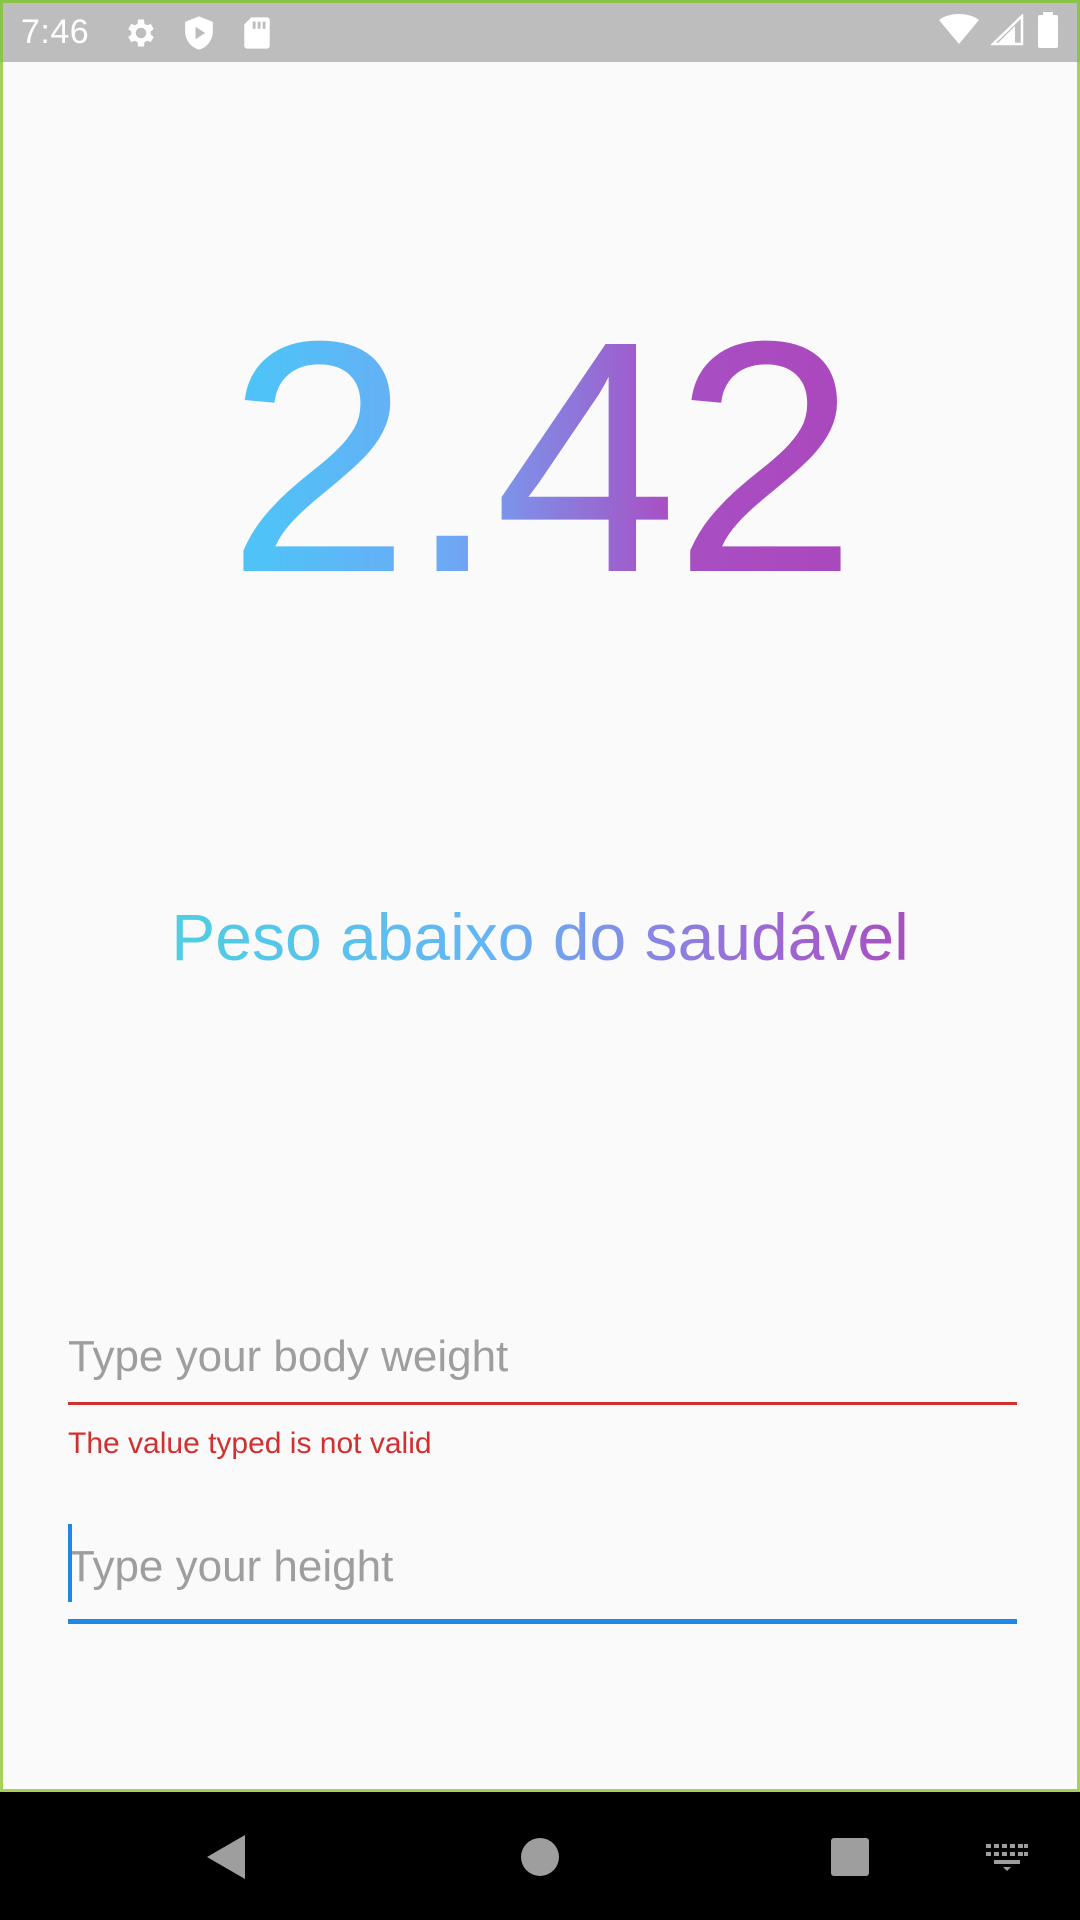 The width and height of the screenshot is (1080, 1920). What do you see at coordinates (542, 1357) in the screenshot?
I see `weight-input` at bounding box center [542, 1357].